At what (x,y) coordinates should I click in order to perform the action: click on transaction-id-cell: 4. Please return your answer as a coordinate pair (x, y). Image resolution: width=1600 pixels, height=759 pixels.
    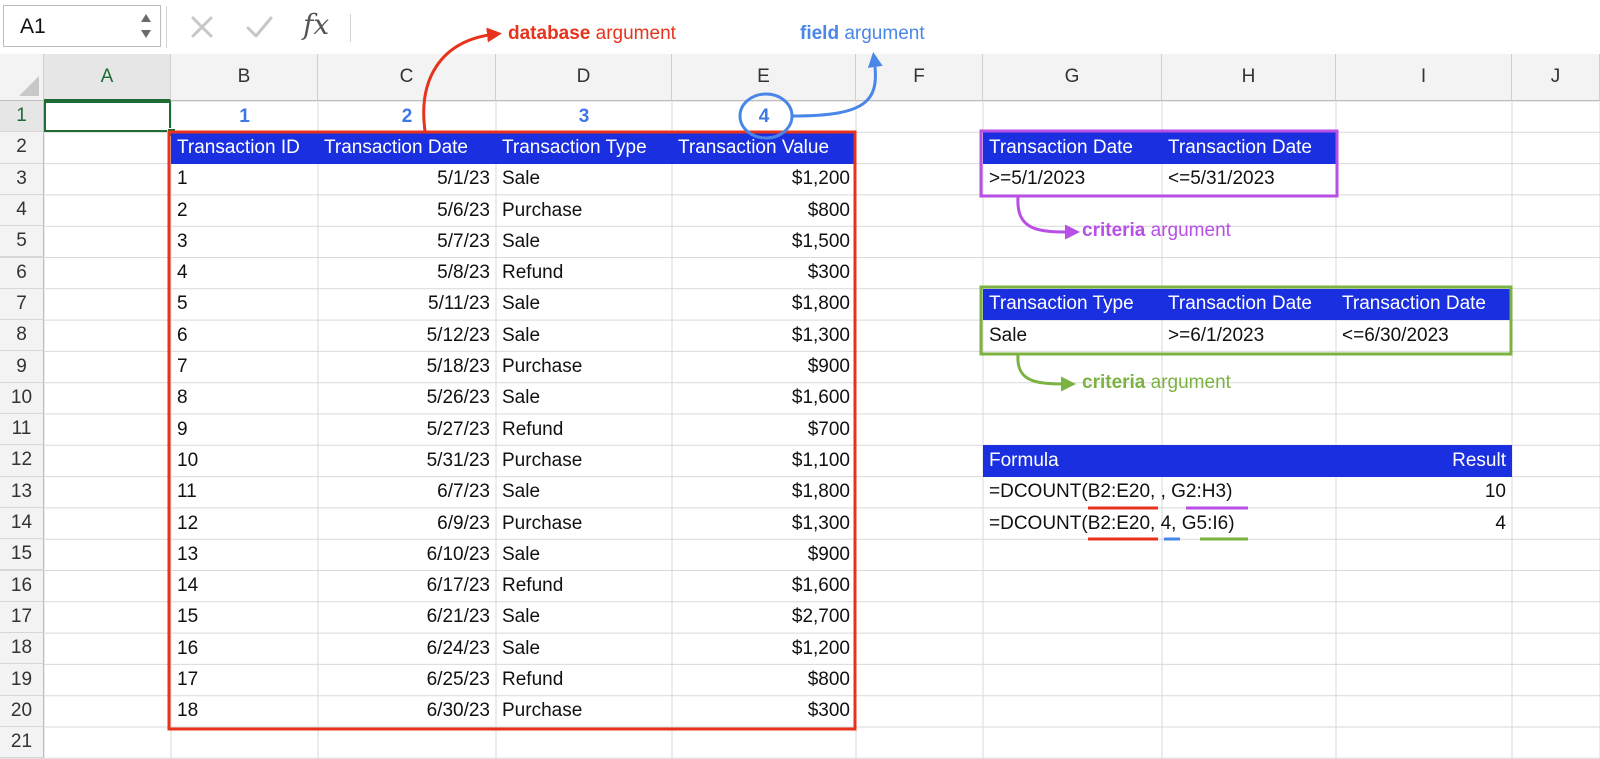
    Looking at the image, I should click on (244, 273).